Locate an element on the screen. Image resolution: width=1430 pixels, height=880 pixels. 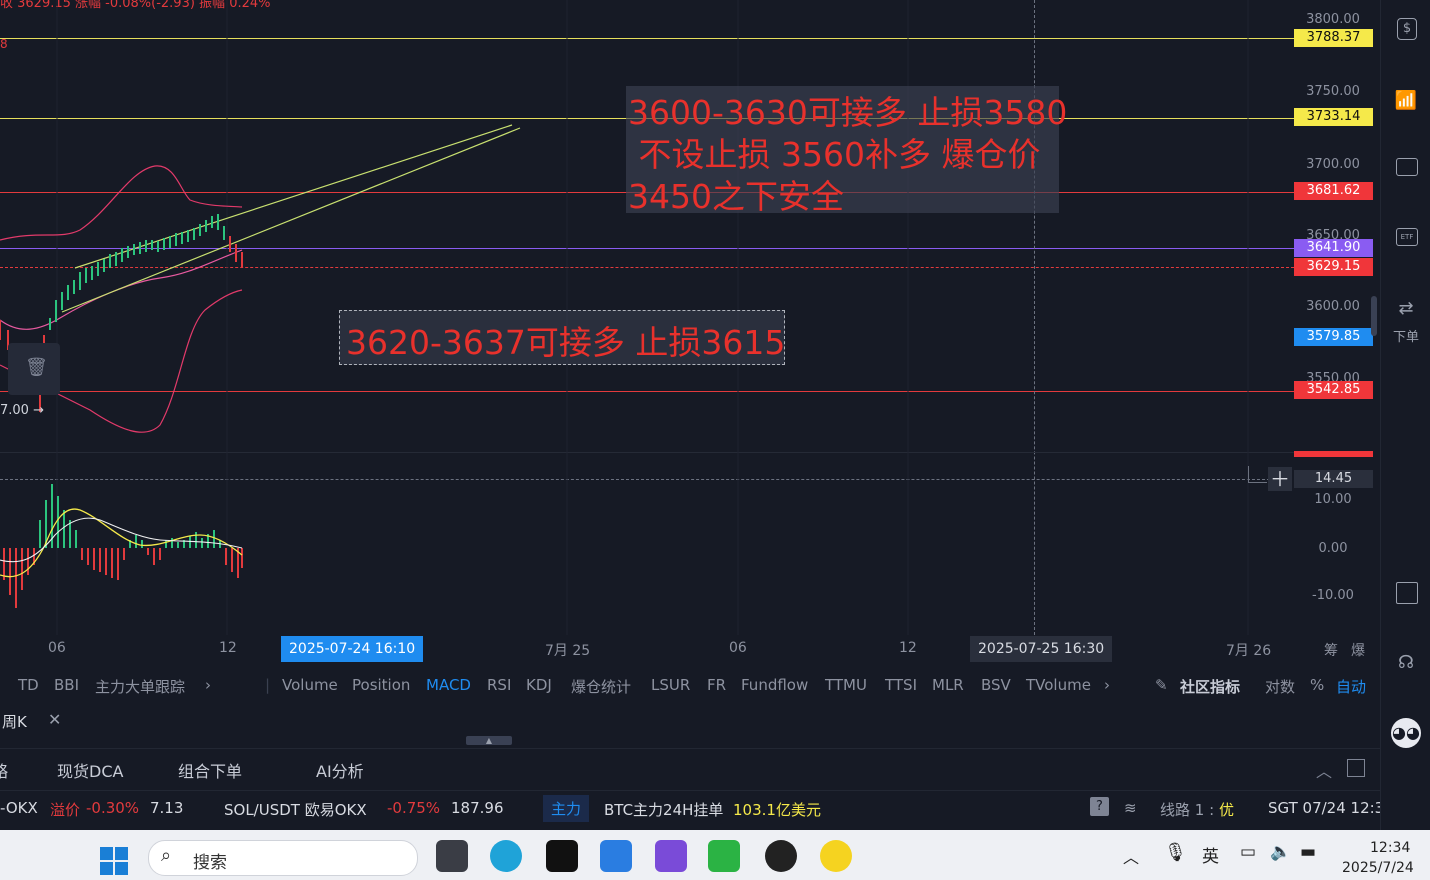
monitor-icon is located at coordinates (1407, 167).